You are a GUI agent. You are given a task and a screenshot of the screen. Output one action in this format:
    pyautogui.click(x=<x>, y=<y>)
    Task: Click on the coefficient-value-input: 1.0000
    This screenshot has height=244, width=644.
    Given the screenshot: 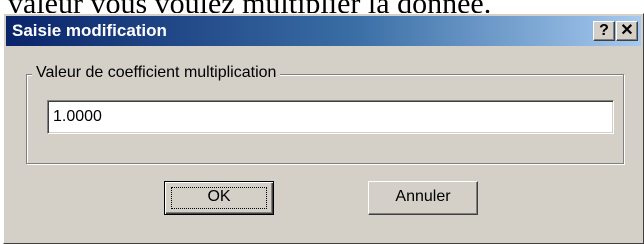 What is the action you would take?
    pyautogui.click(x=330, y=117)
    